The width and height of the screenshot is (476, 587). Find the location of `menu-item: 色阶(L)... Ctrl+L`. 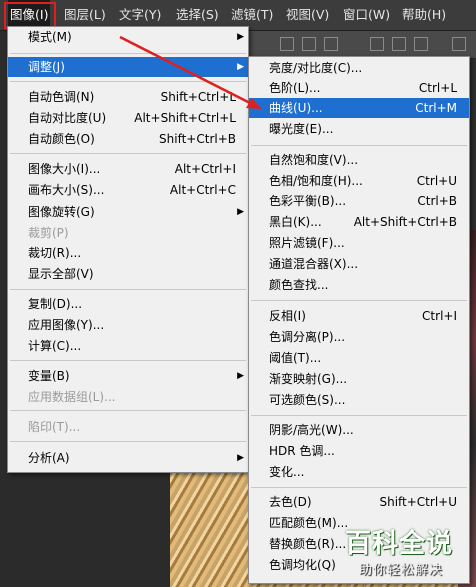

menu-item: 色阶(L)... Ctrl+L is located at coordinates (359, 88).